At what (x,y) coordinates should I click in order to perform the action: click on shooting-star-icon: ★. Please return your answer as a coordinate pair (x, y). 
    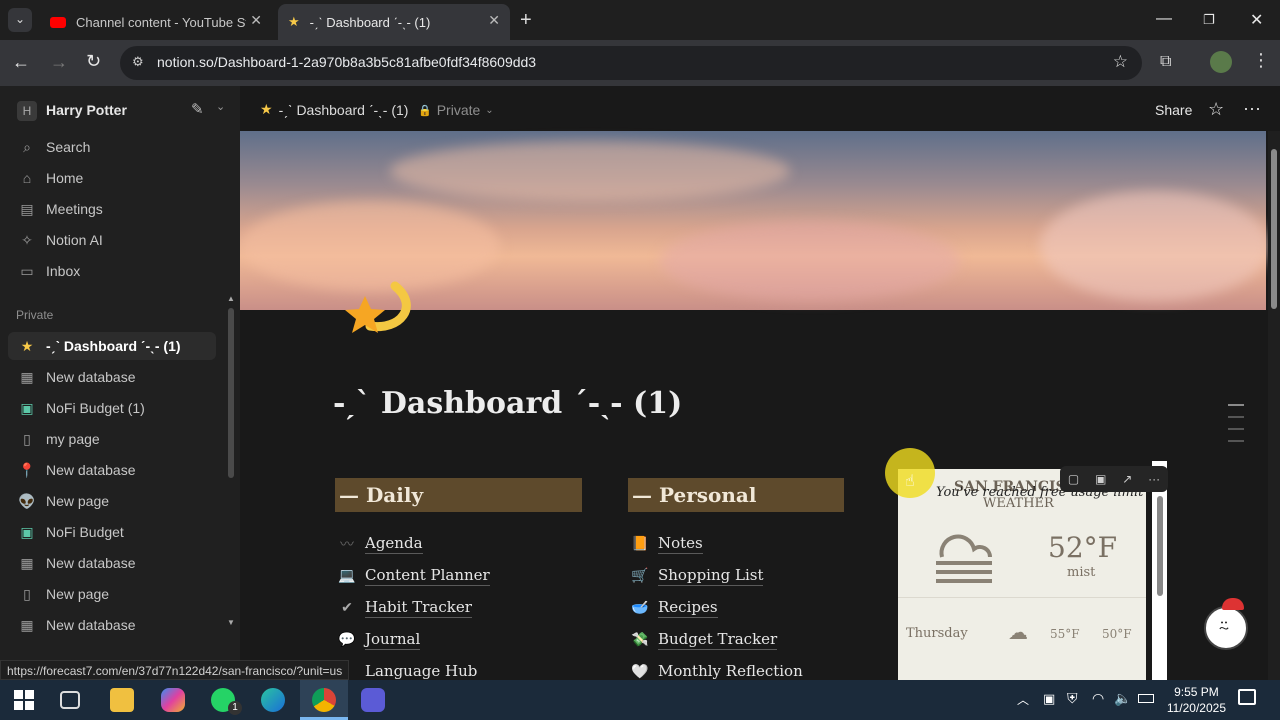
    Looking at the image, I should click on (294, 21).